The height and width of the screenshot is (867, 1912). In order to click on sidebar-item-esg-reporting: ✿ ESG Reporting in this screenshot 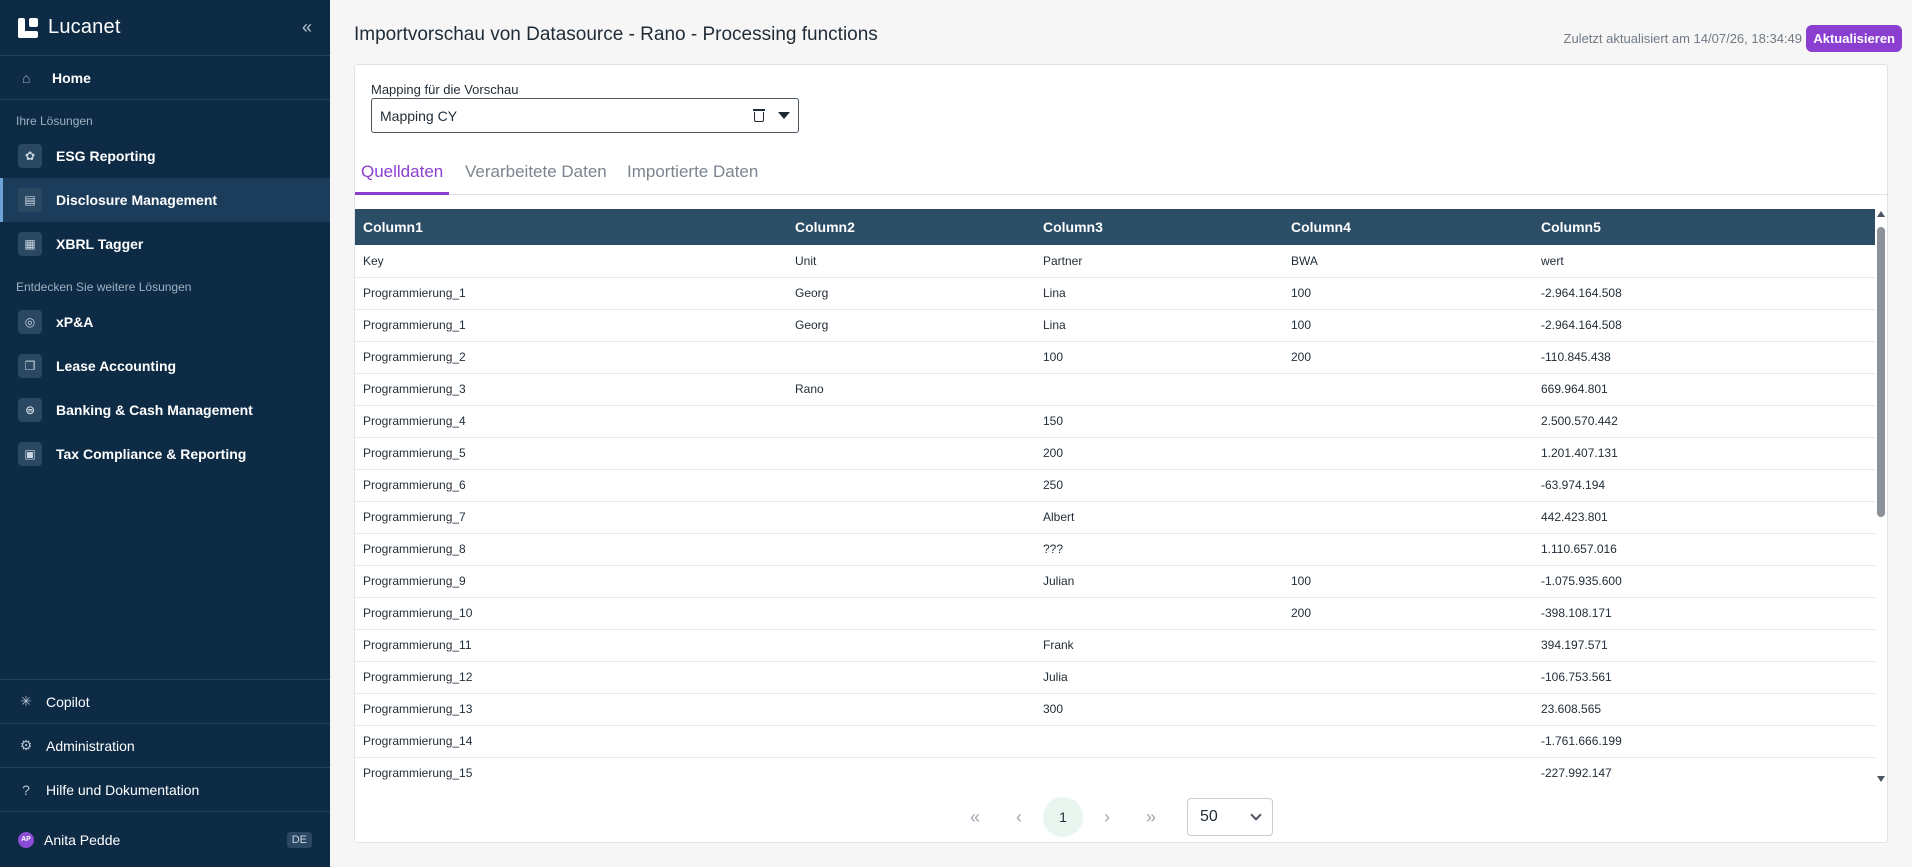, I will do `click(165, 156)`.